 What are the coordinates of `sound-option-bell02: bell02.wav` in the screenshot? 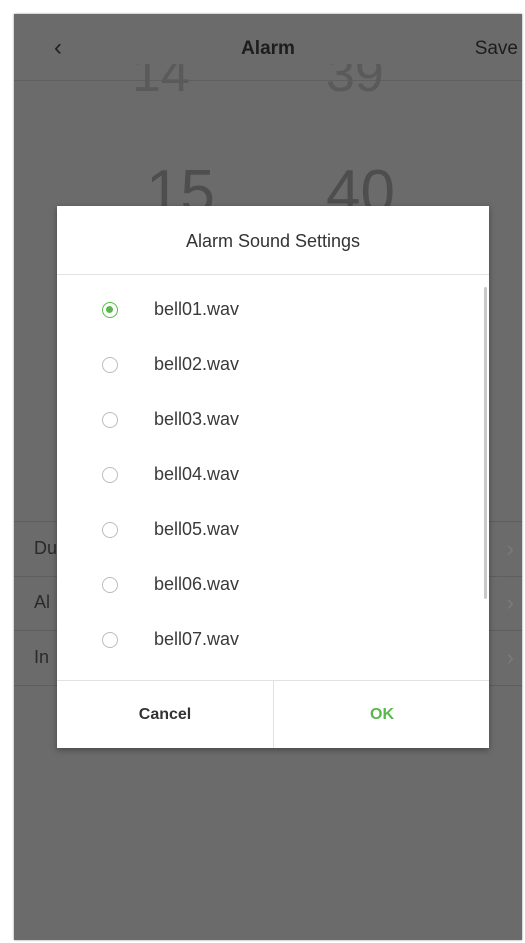 It's located at (273, 367).